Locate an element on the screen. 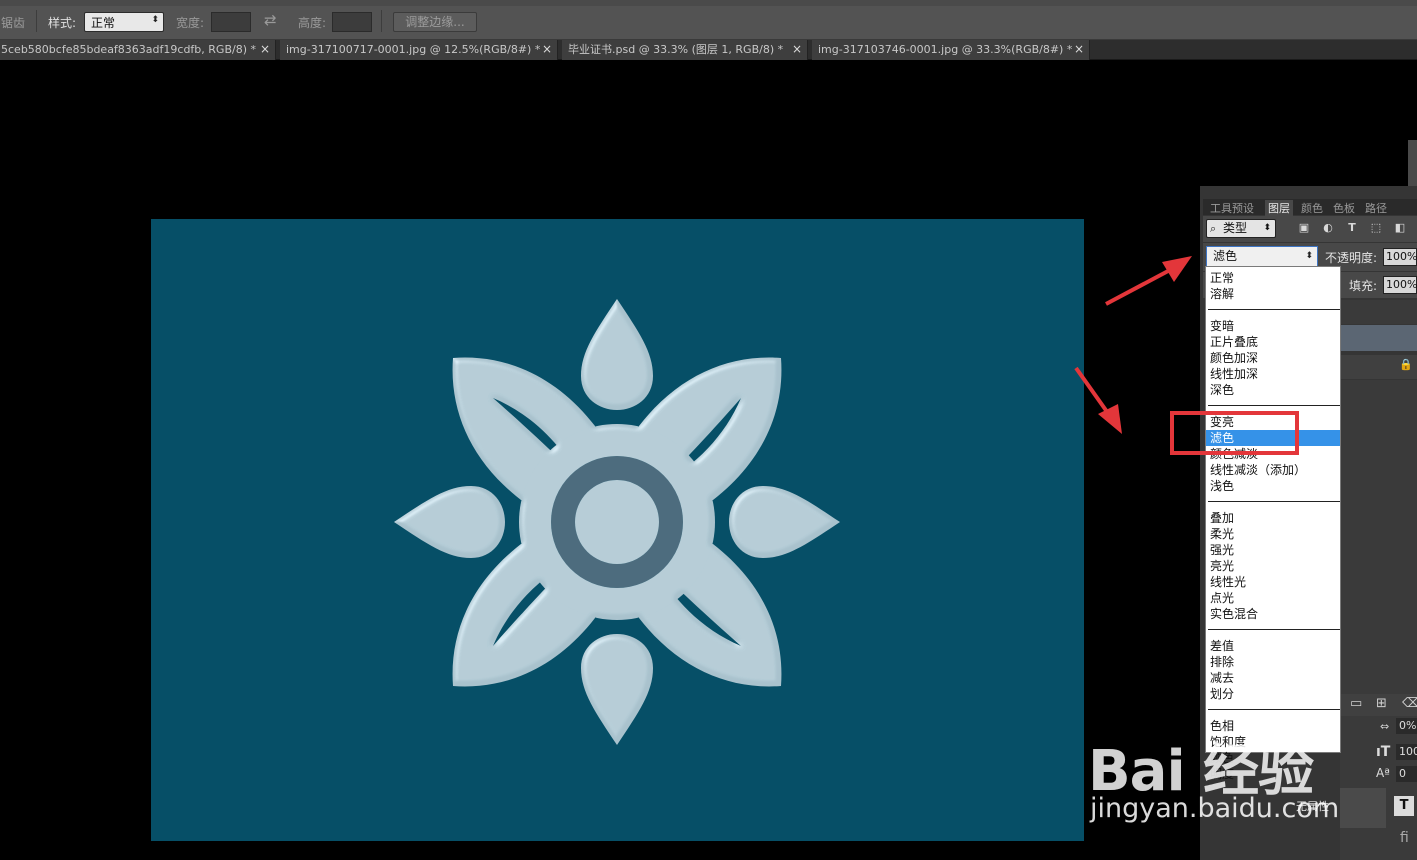 The width and height of the screenshot is (1417, 860). vertical-scale-icon: ıT is located at coordinates (1383, 752).